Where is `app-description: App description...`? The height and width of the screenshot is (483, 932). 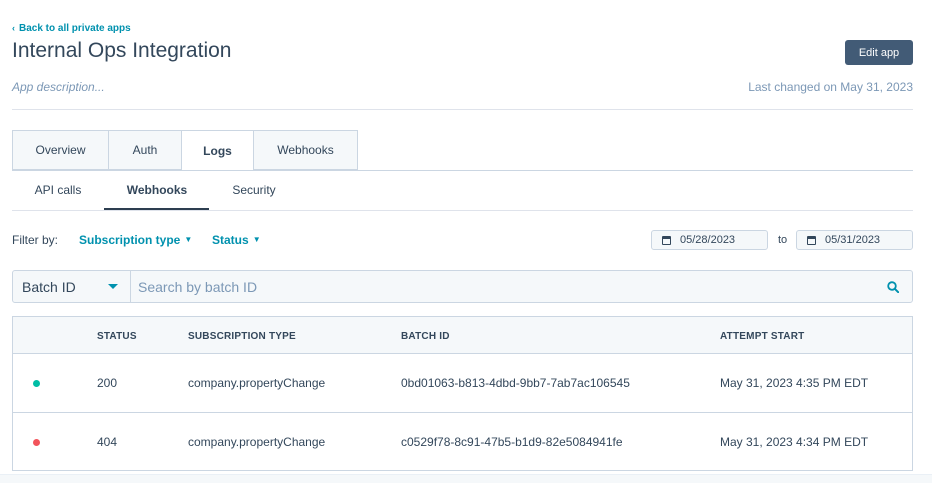
app-description: App description... is located at coordinates (58, 87).